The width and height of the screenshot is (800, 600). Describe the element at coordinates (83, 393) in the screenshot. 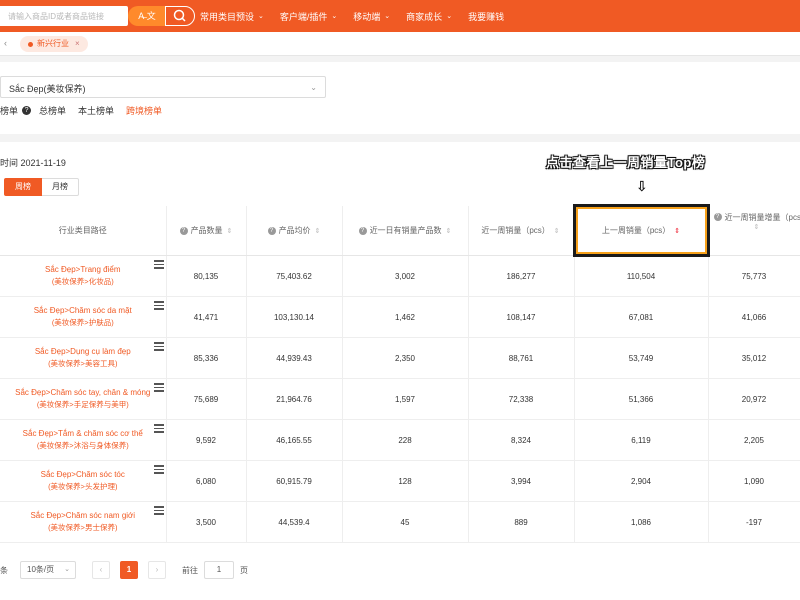

I see `category-name-vi: Sắc Đẹp>Chăm sóc tay, chân & móng` at that location.